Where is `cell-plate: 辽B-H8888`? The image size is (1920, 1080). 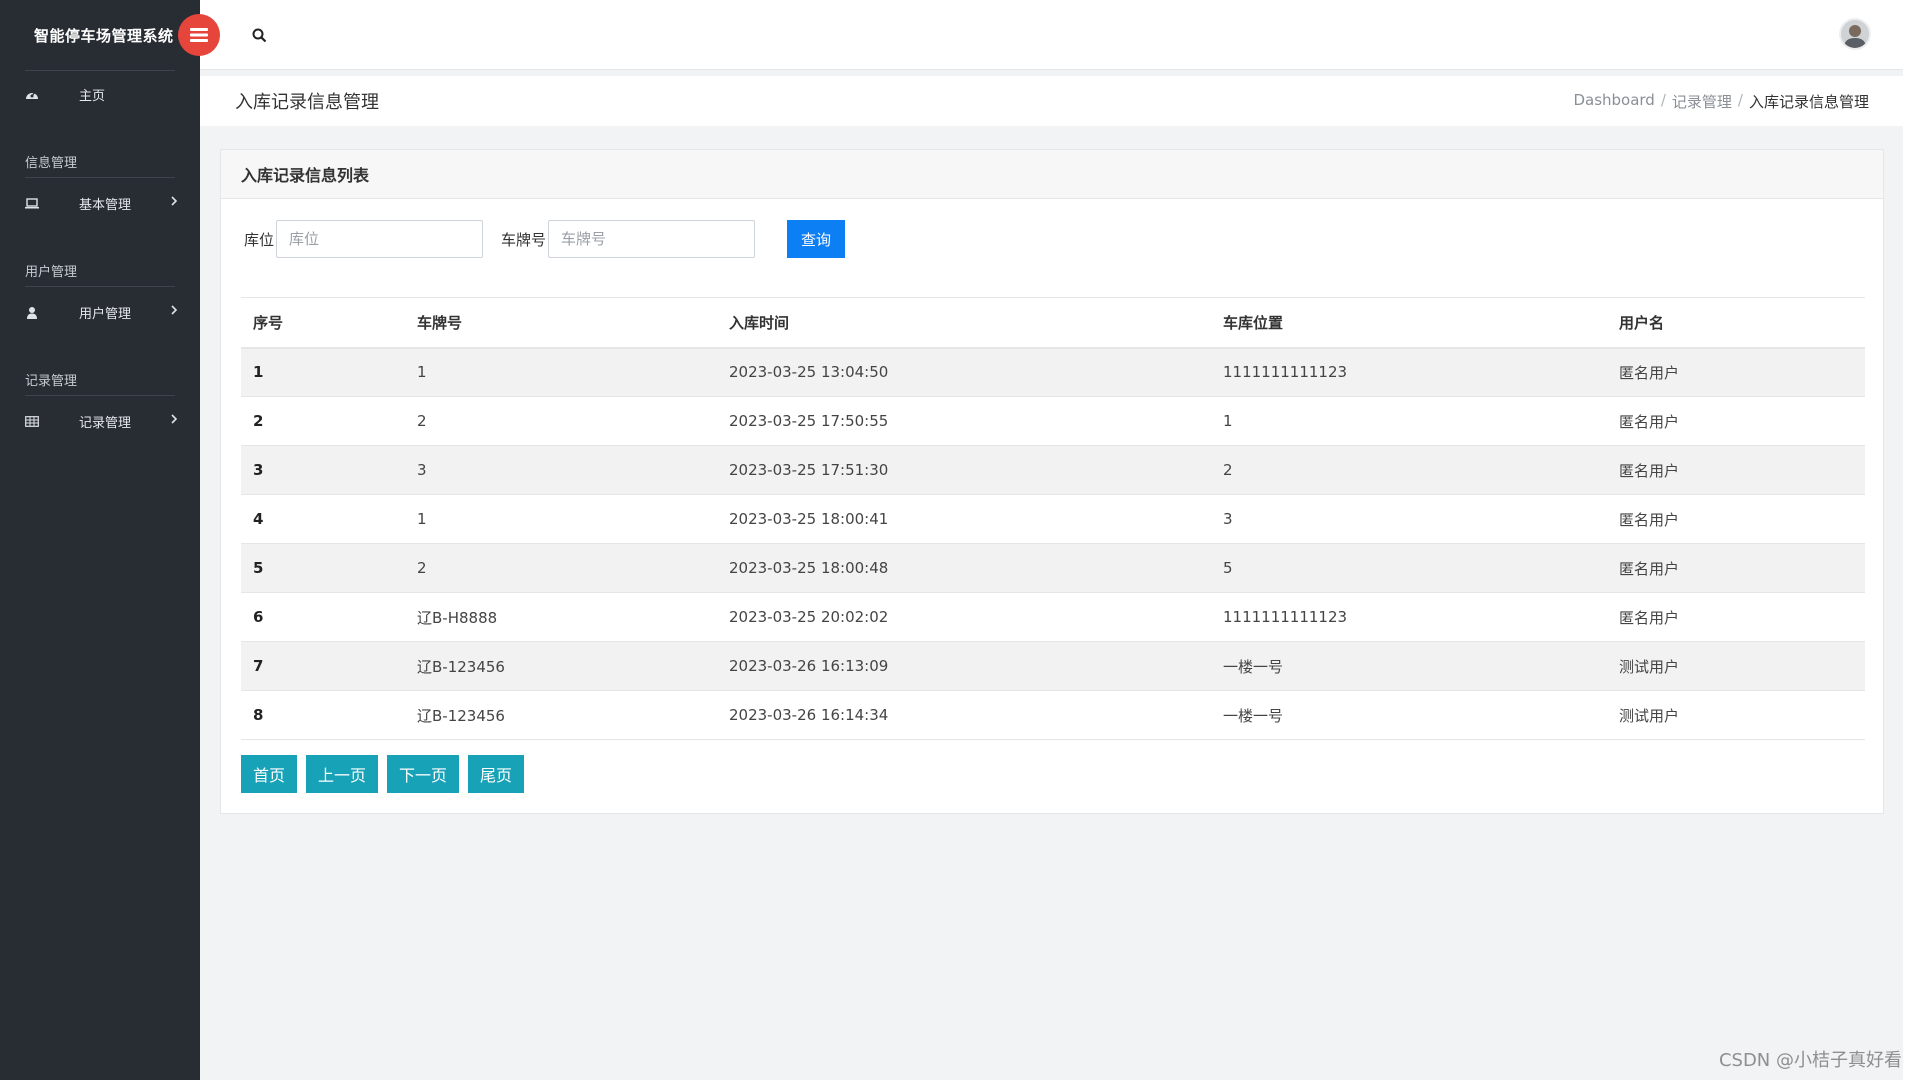 cell-plate: 辽B-H8888 is located at coordinates (561, 617).